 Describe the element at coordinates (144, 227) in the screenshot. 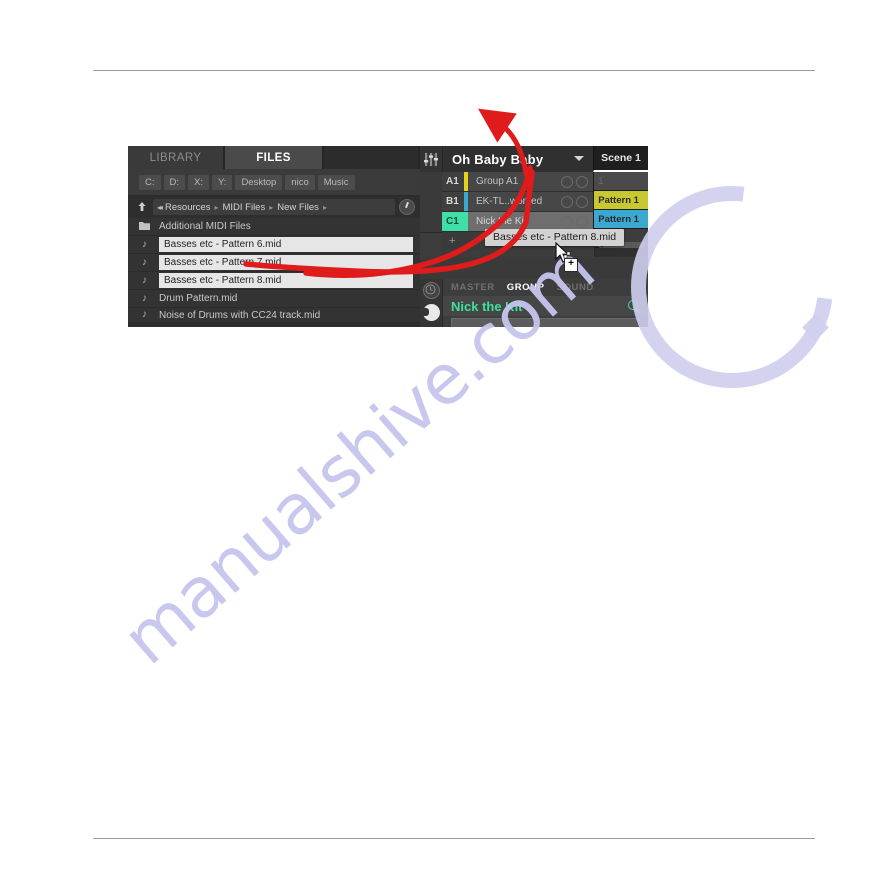

I see `folder-icon` at that location.